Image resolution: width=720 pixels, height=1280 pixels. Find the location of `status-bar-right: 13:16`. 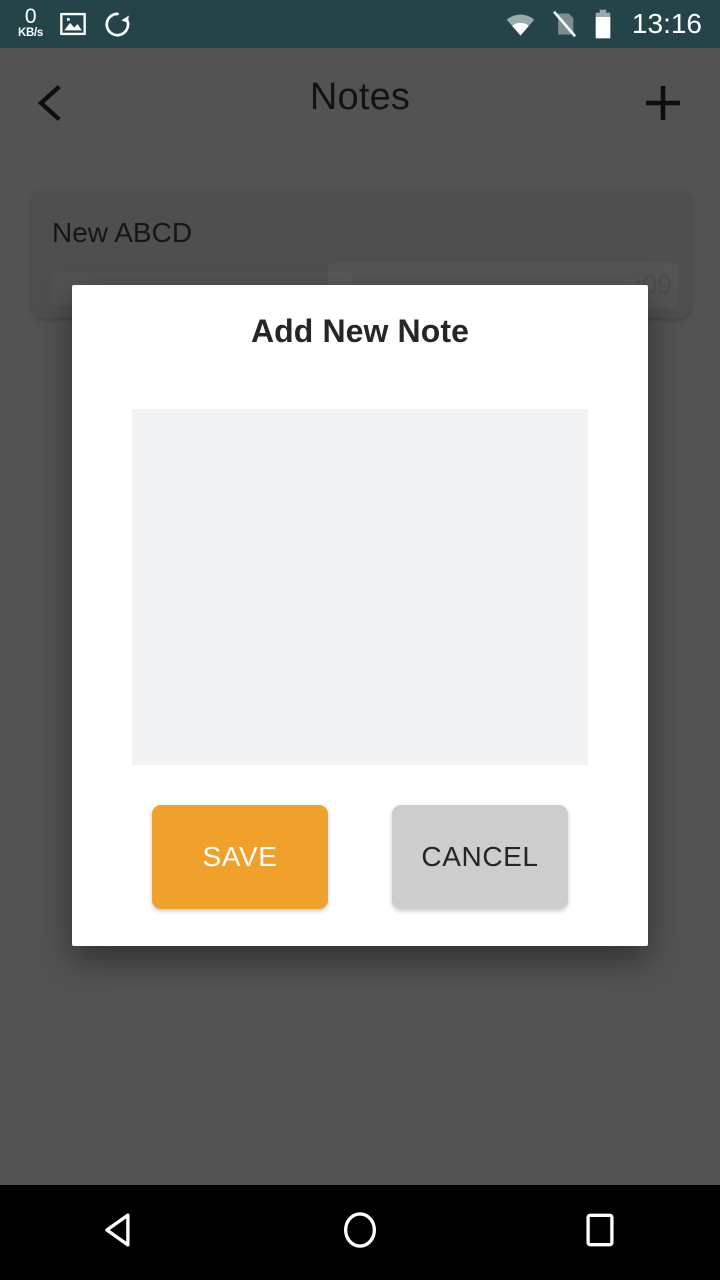

status-bar-right: 13:16 is located at coordinates (603, 24).